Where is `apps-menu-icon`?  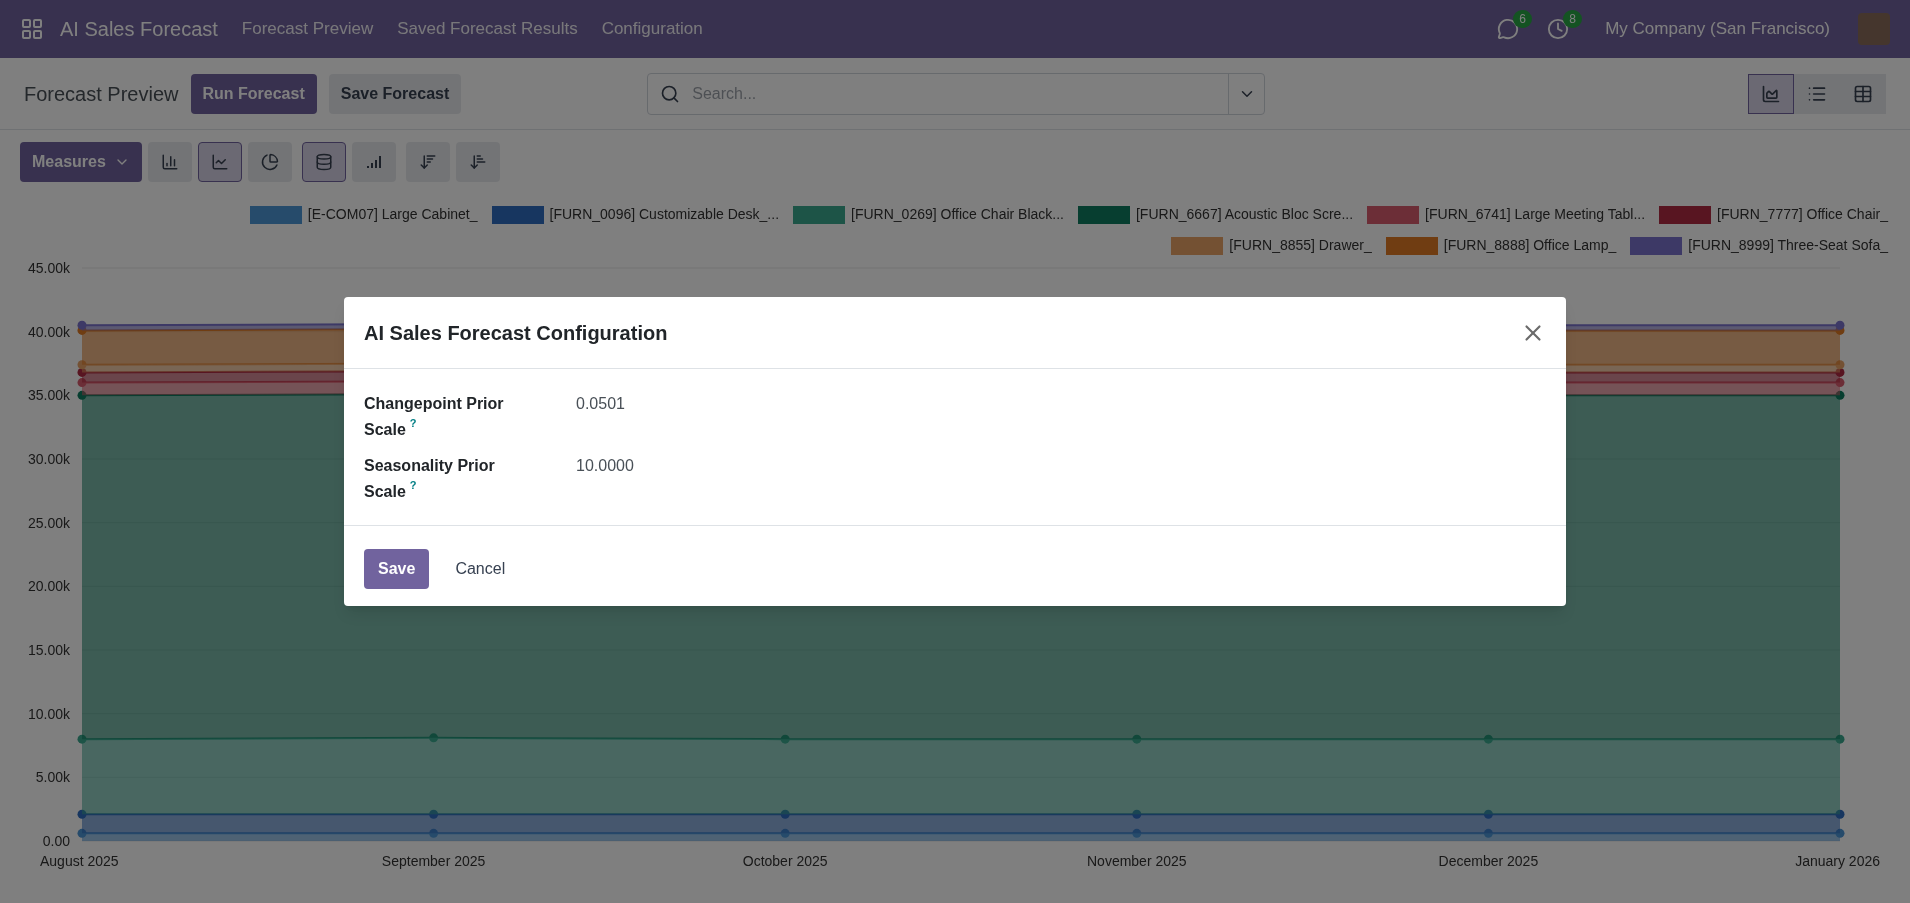
apps-menu-icon is located at coordinates (32, 29).